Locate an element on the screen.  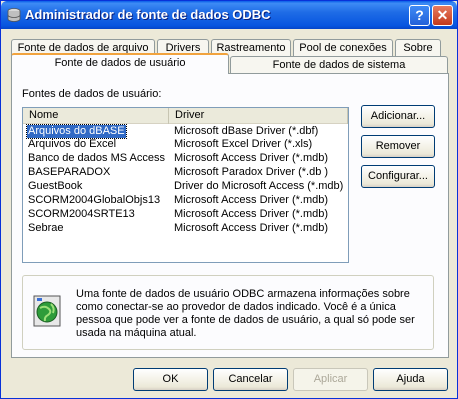
list-item: Sebrae Microsoft Access Driver (*.mdb) is located at coordinates (185, 228).